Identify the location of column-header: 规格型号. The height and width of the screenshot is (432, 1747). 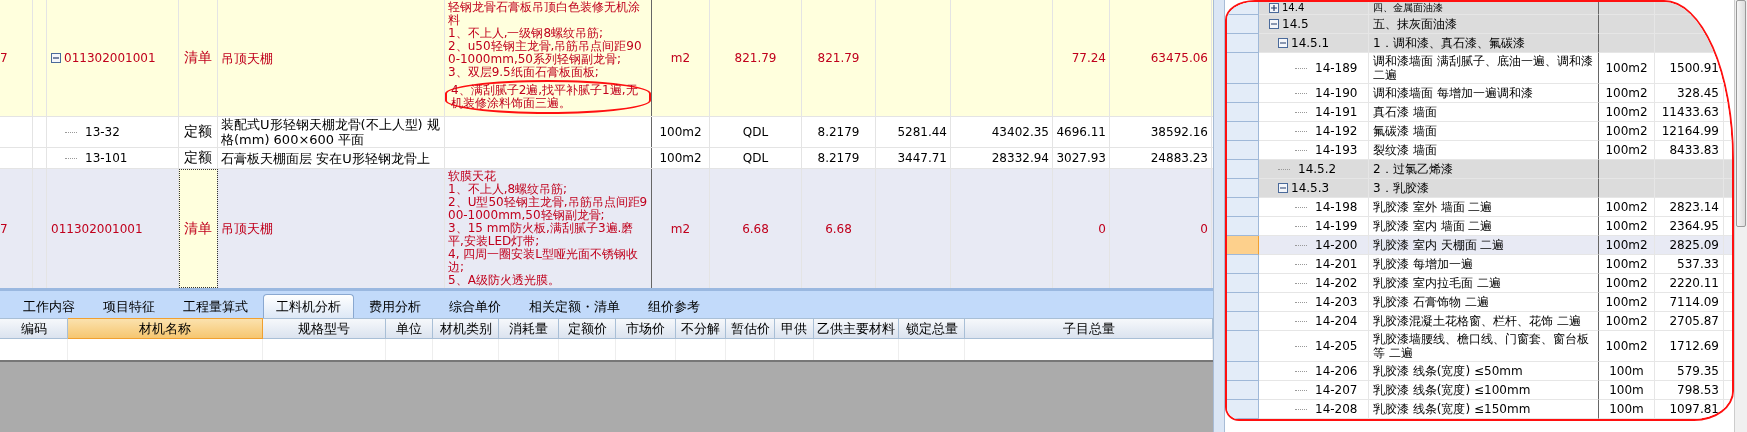
(324, 328).